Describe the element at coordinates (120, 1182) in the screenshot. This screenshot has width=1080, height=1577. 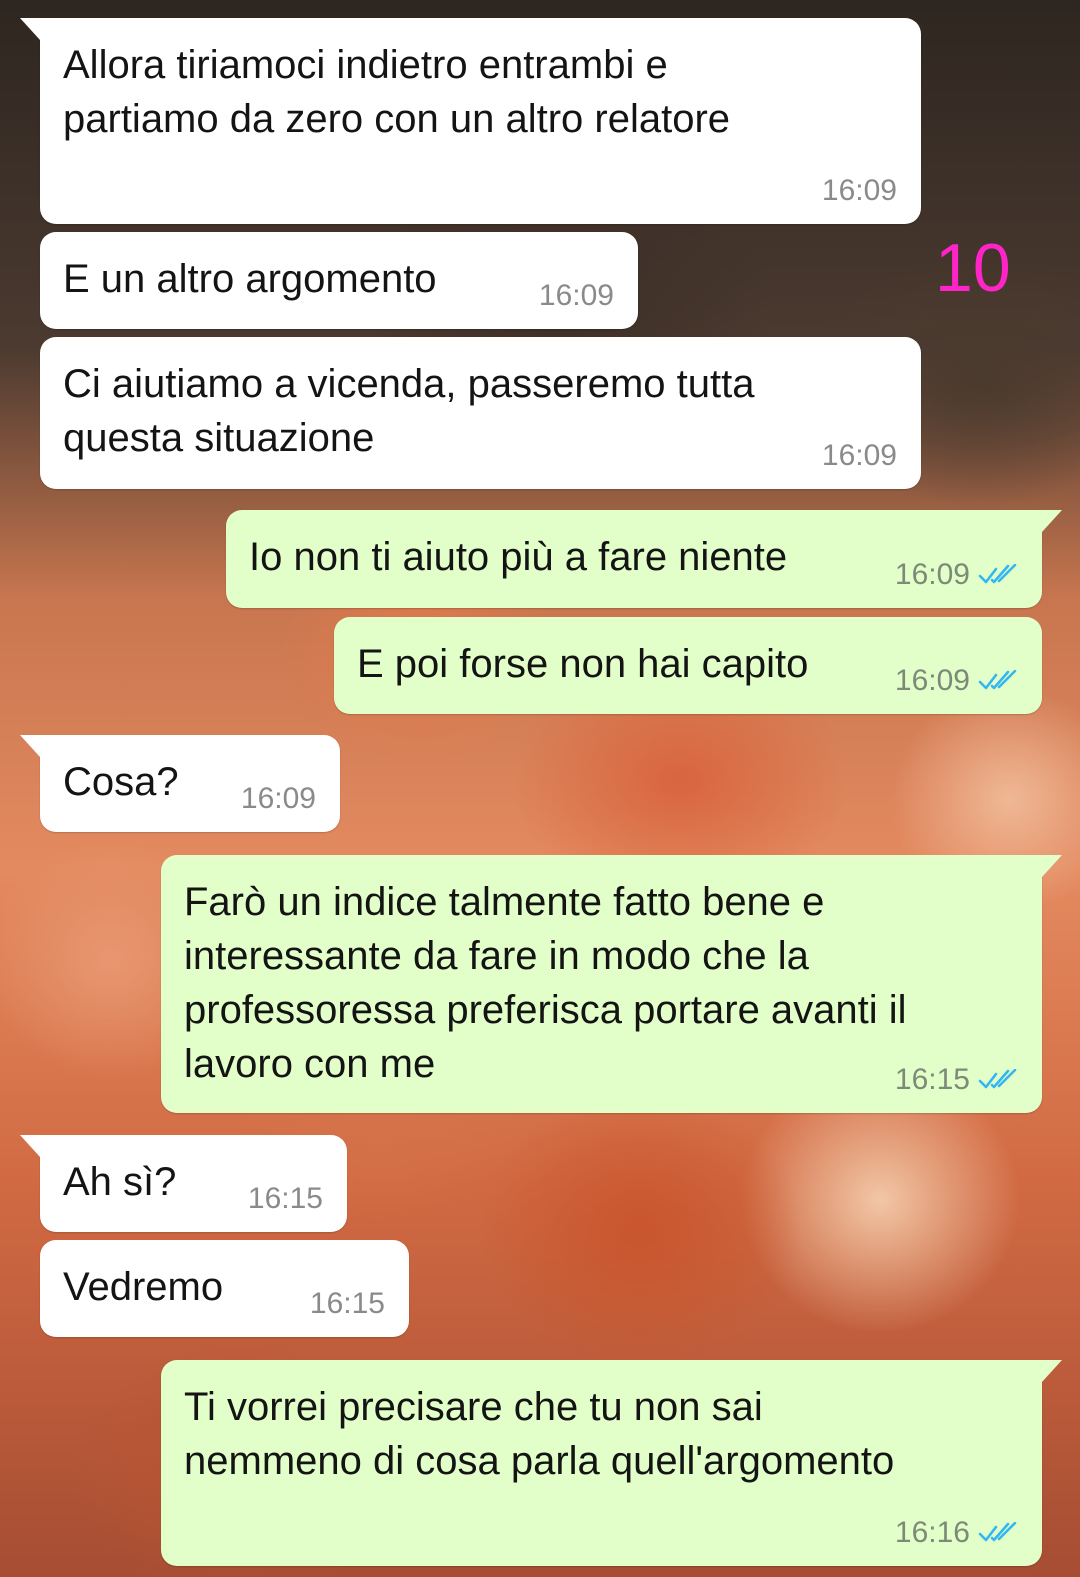
I see `message-text: Ah sì?` at that location.